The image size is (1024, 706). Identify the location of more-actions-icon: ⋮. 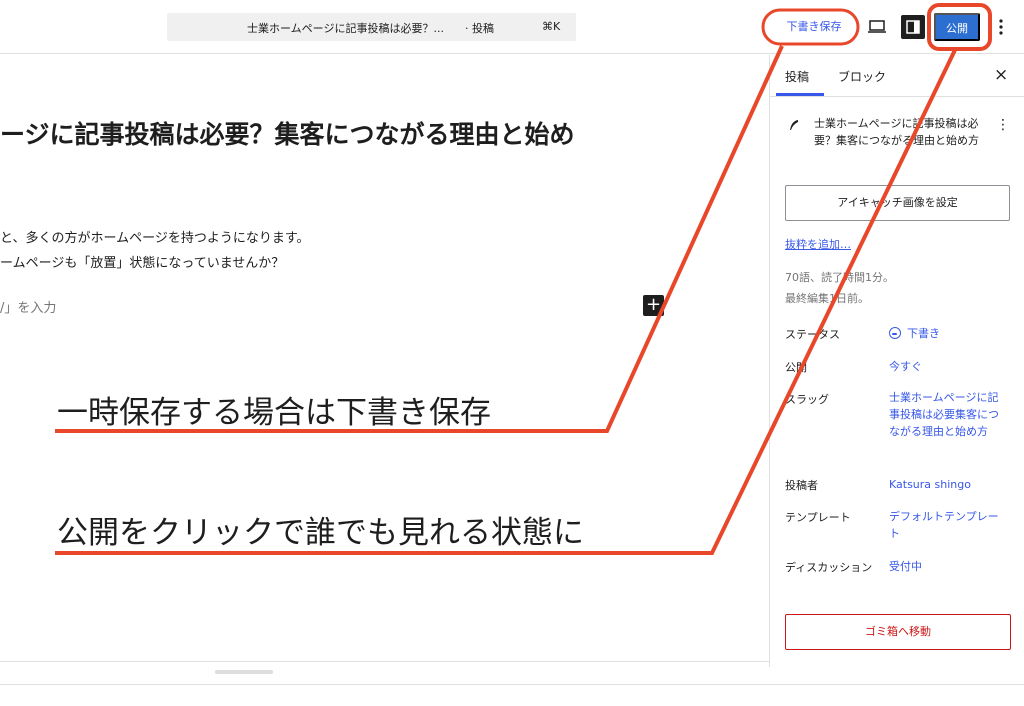
(1003, 125).